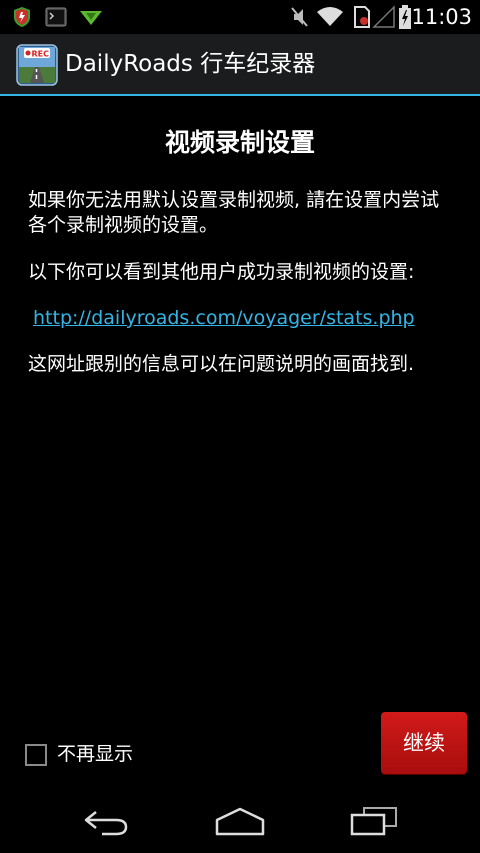  What do you see at coordinates (330, 19) in the screenshot?
I see `wifi-icon` at bounding box center [330, 19].